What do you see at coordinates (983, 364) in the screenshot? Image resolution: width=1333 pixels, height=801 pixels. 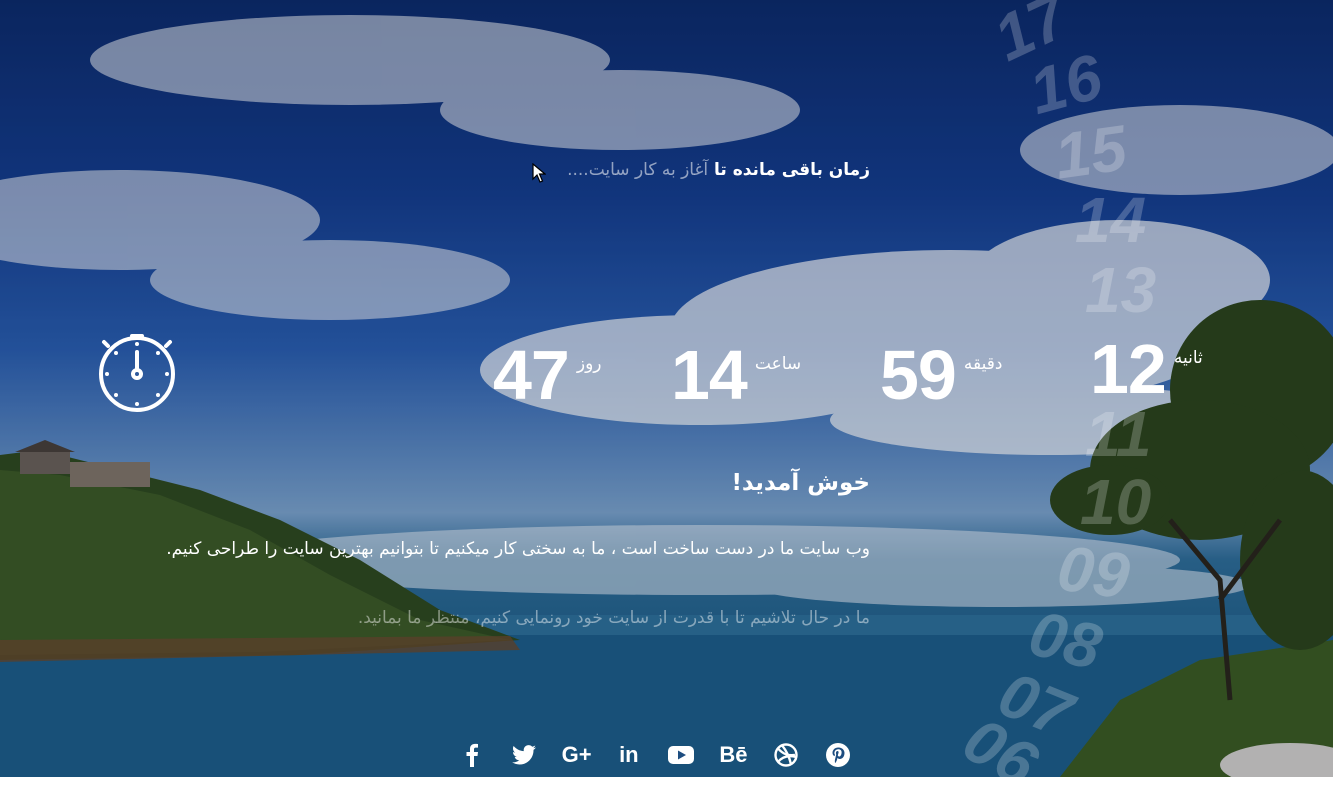 I see `minutes-label: دقیقه` at bounding box center [983, 364].